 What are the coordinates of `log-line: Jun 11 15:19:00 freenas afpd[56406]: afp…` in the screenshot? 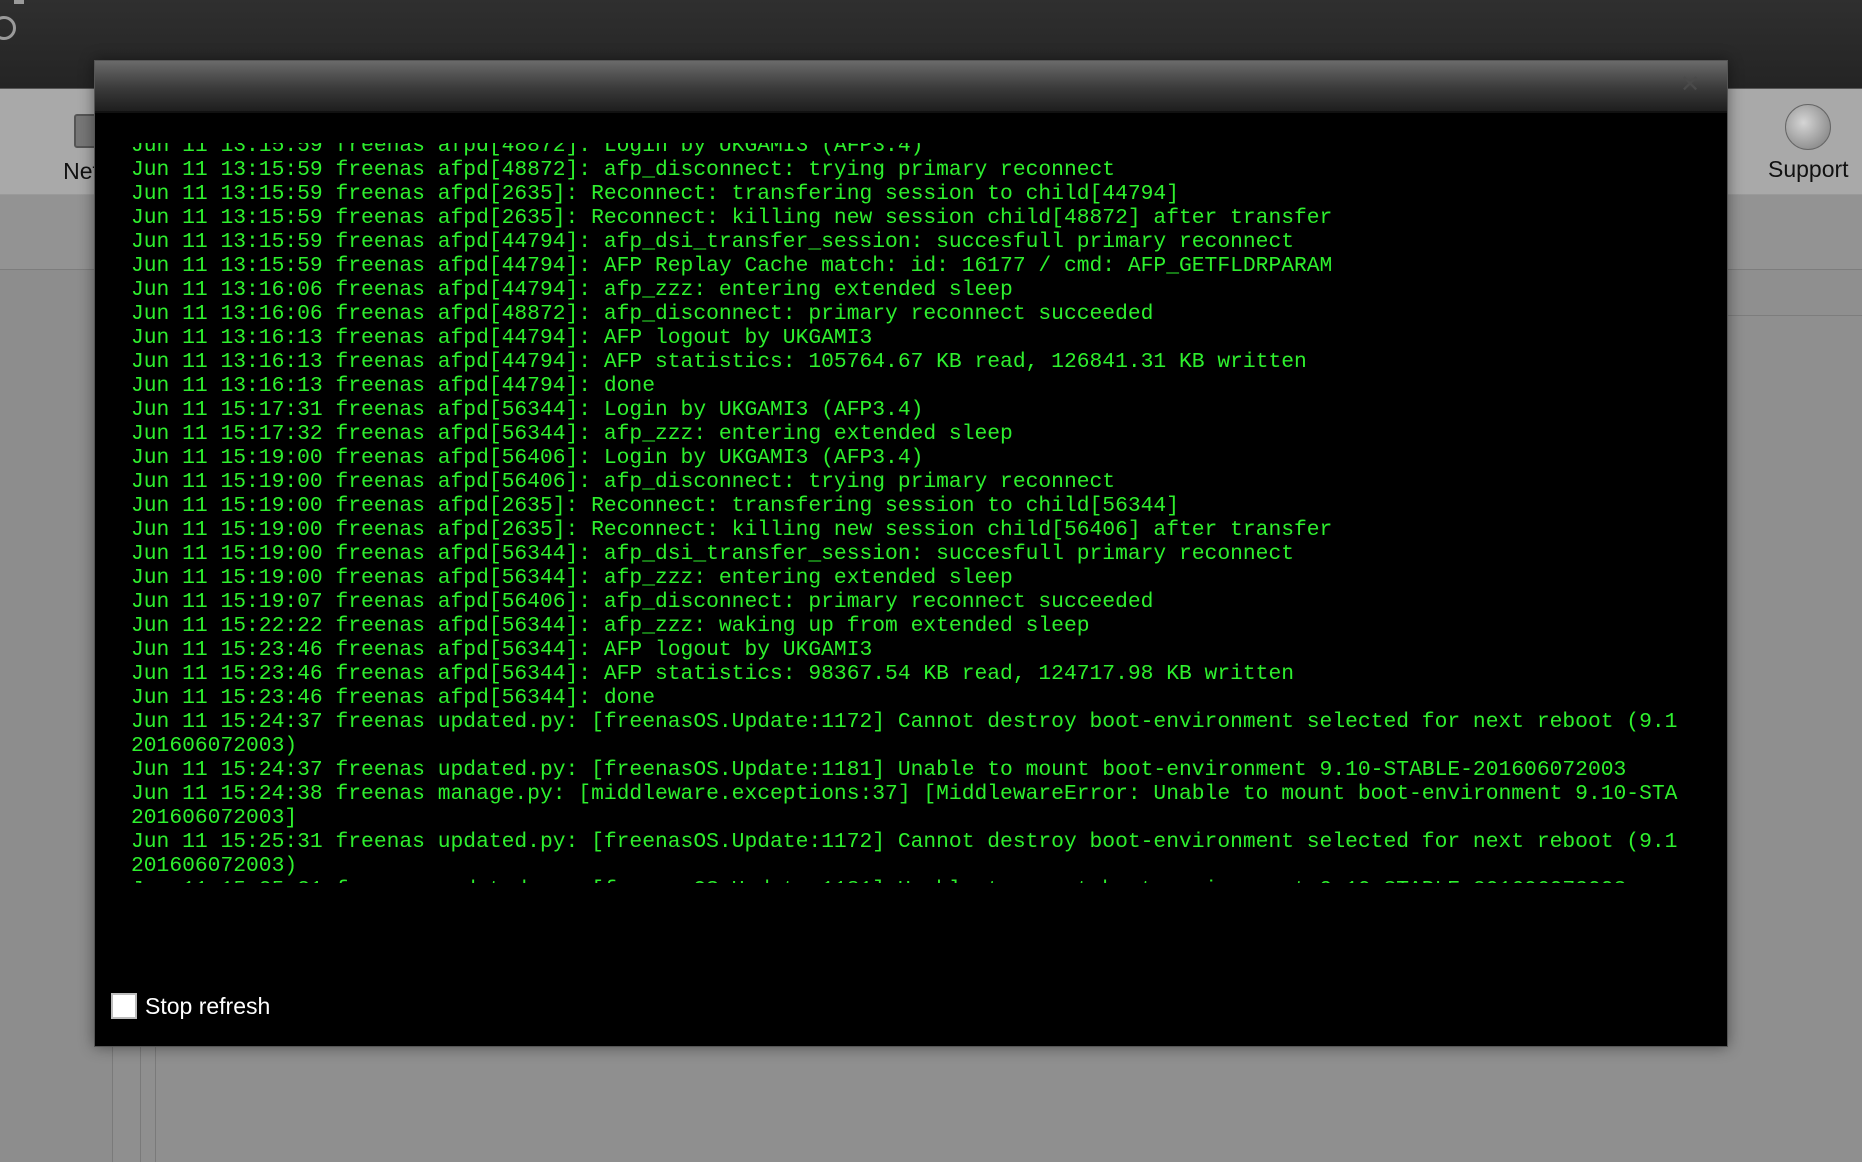 It's located at (623, 482).